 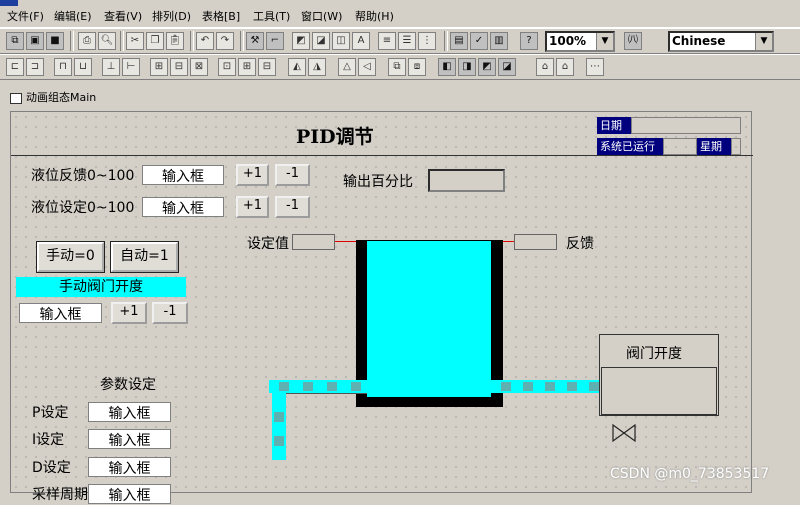 What do you see at coordinates (417, 67) in the screenshot?
I see `ungroup-icon: ⧈` at bounding box center [417, 67].